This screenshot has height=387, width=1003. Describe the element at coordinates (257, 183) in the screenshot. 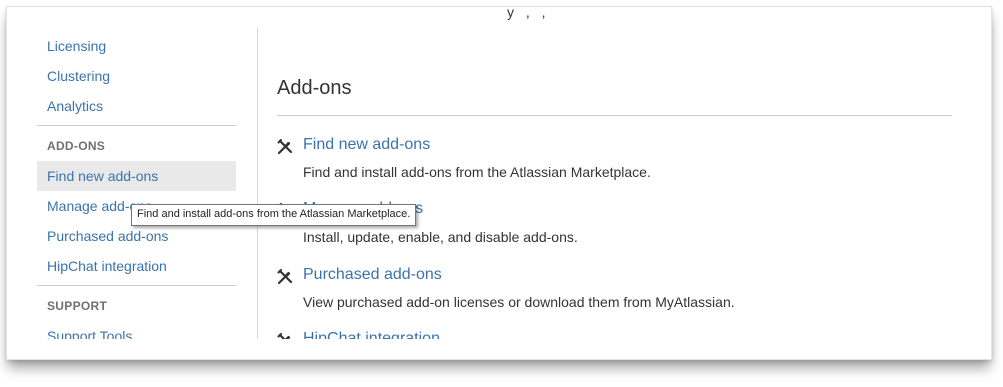

I see `sidebar-separator` at that location.